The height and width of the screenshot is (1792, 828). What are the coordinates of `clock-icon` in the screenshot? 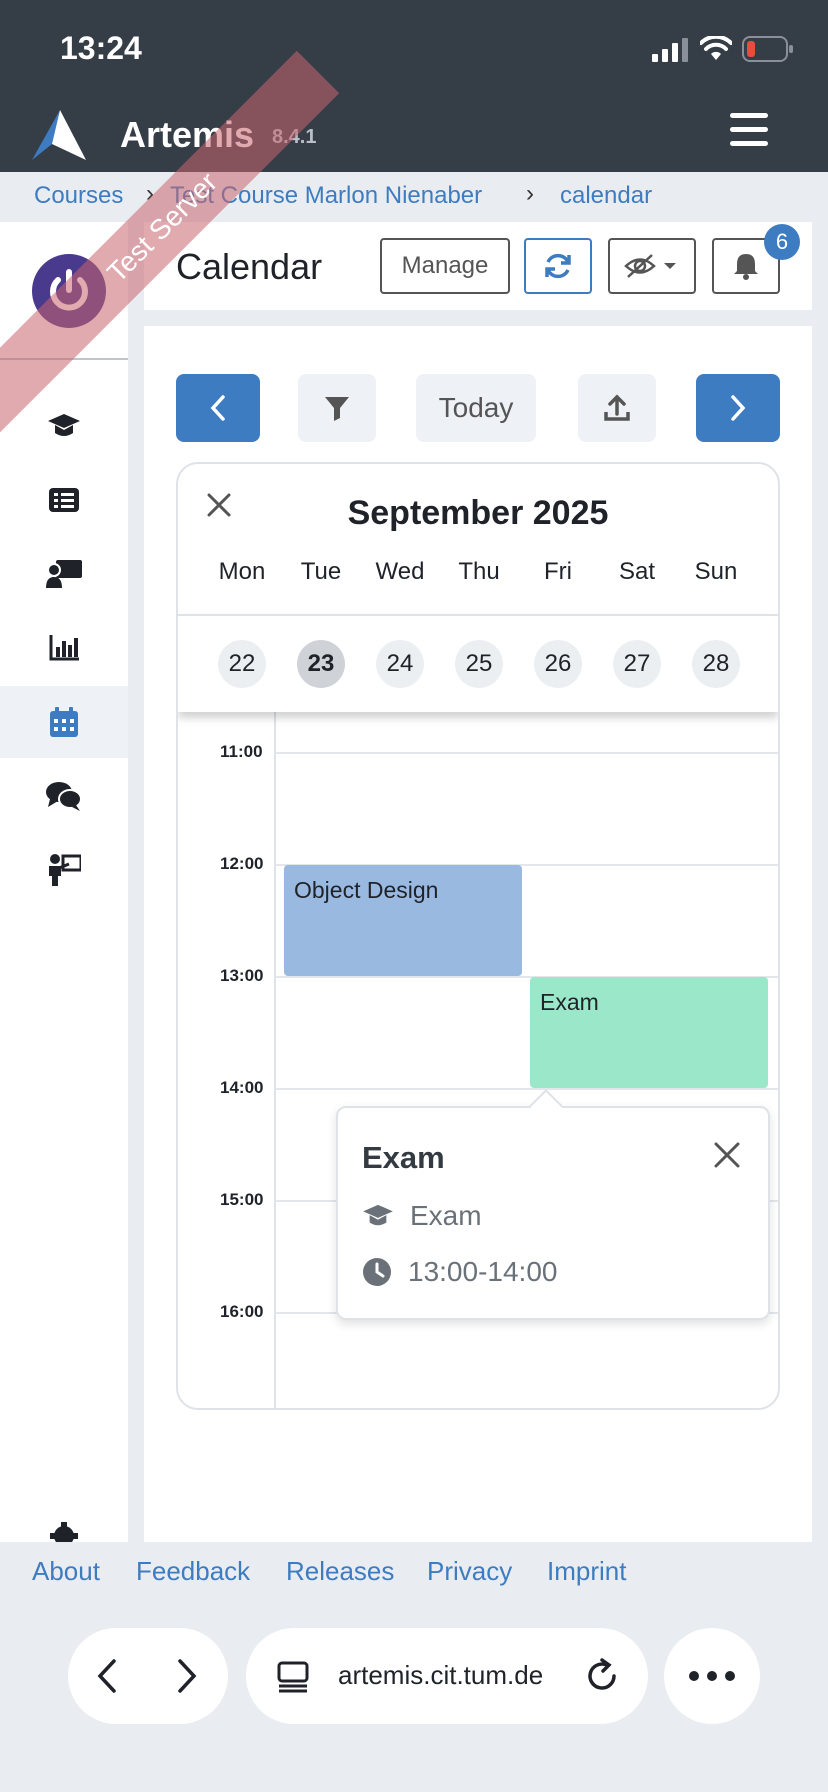 It's located at (377, 1272).